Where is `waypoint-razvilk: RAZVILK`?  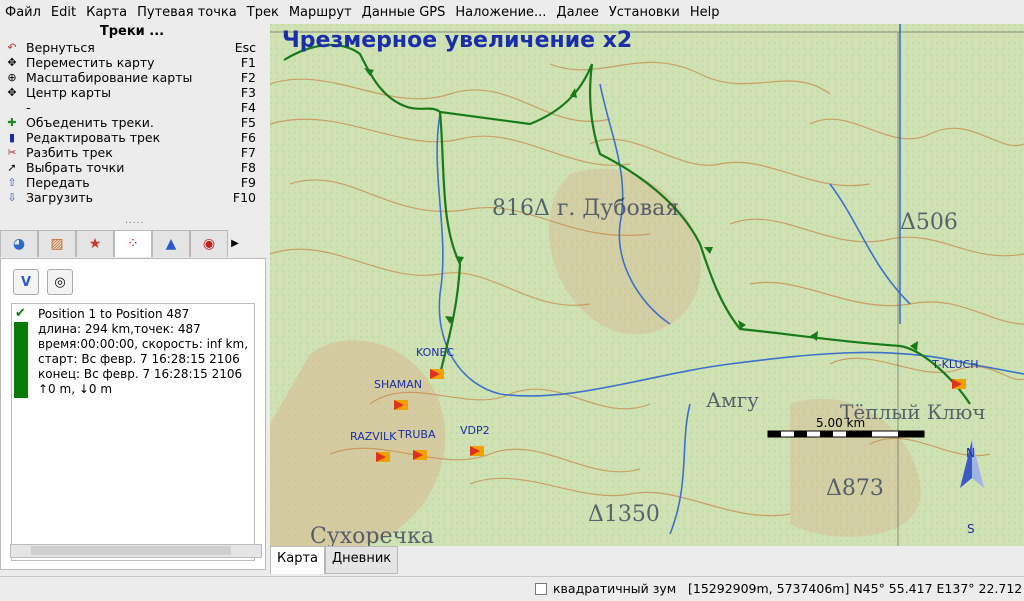 waypoint-razvilk: RAZVILK is located at coordinates (373, 436).